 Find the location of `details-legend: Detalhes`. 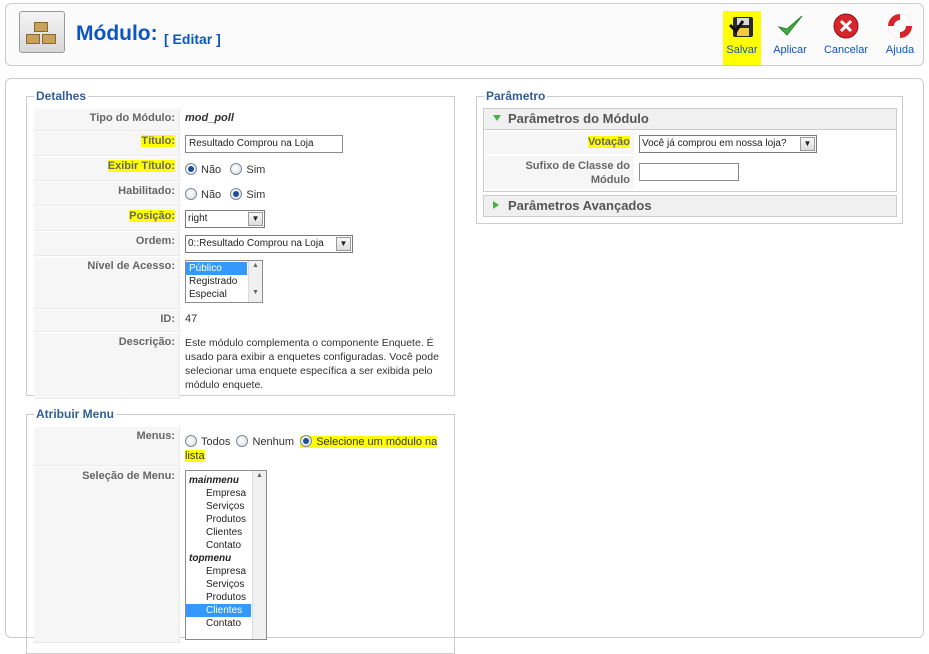

details-legend: Detalhes is located at coordinates (61, 96).